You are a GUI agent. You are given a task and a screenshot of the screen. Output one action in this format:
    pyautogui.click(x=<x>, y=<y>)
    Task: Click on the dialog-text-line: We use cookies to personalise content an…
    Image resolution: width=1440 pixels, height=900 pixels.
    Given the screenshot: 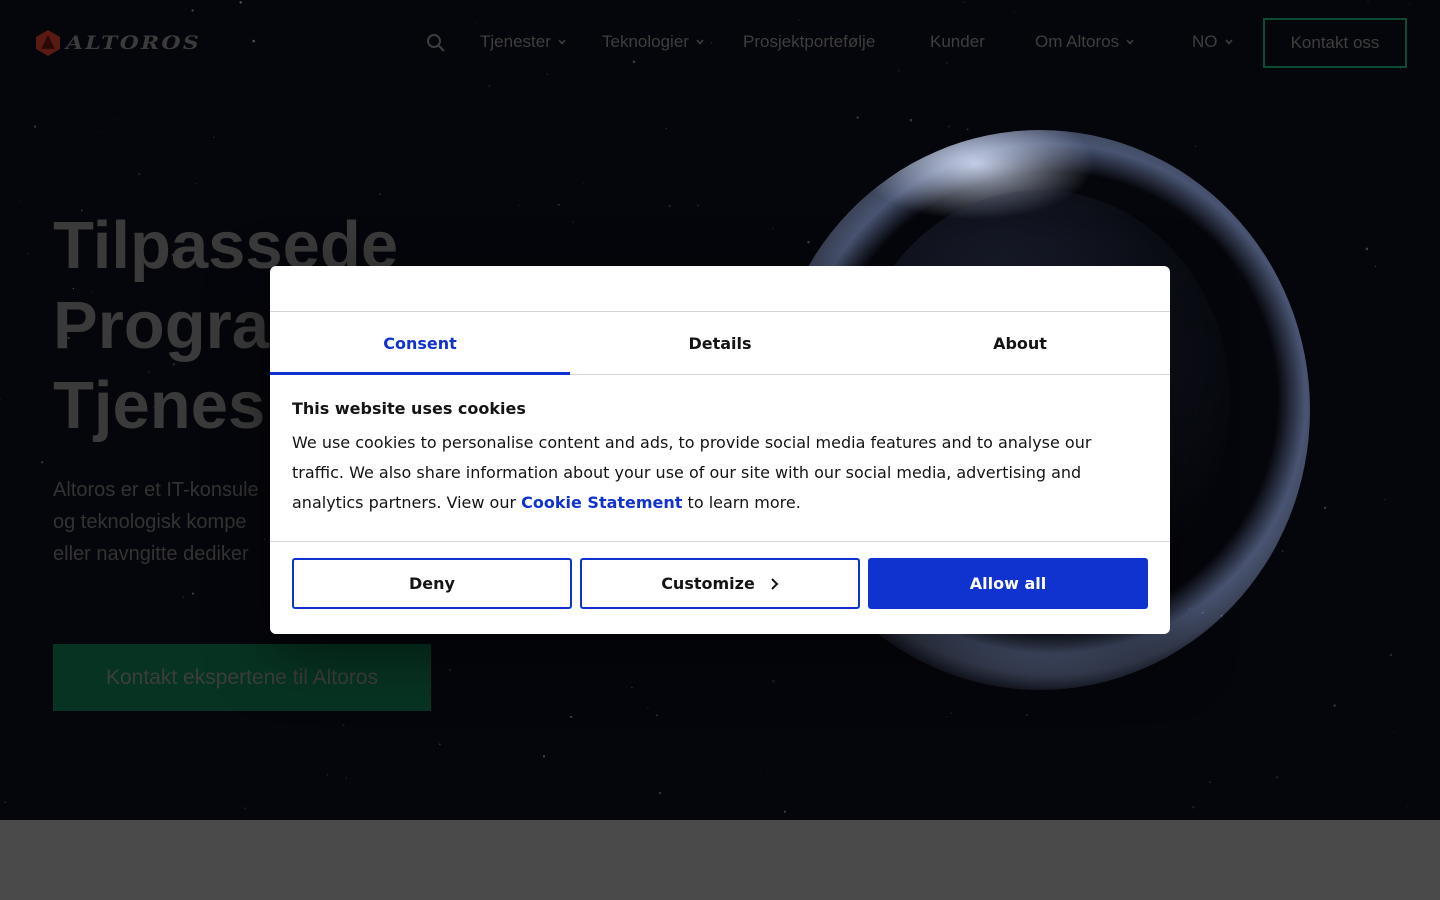 What is the action you would take?
    pyautogui.click(x=692, y=442)
    